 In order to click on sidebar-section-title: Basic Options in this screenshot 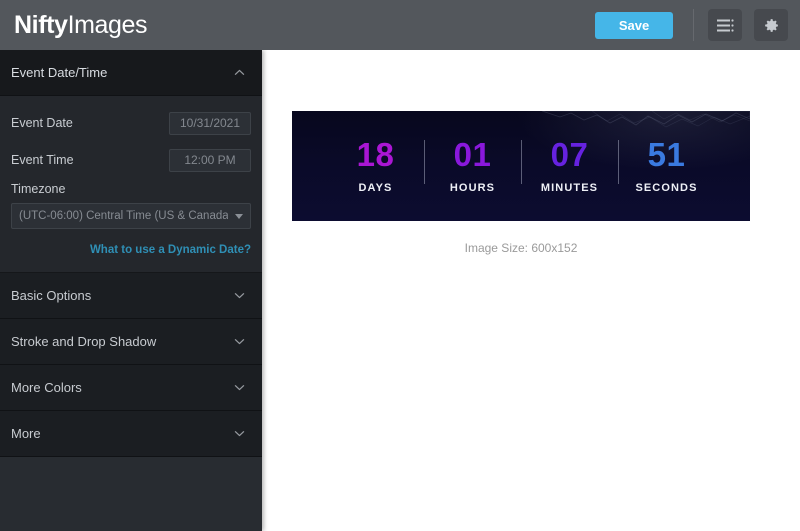, I will do `click(51, 295)`.